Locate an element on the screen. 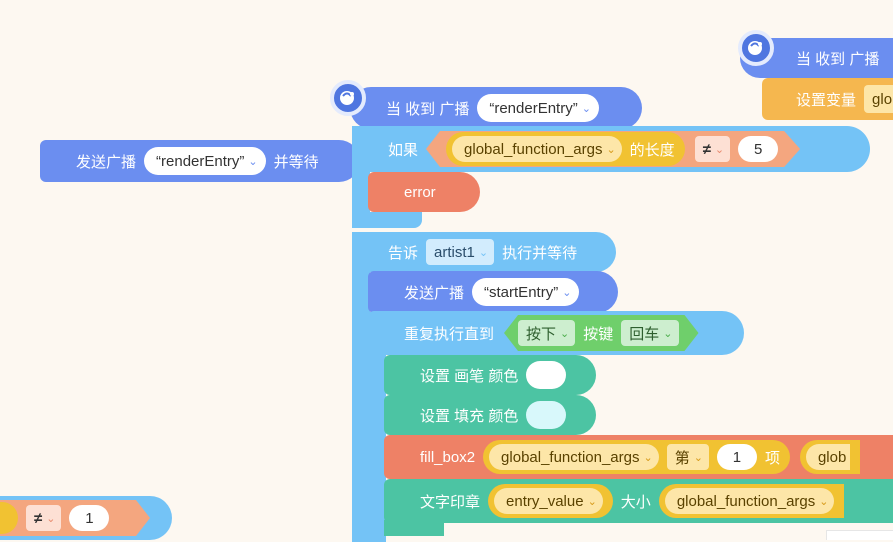 The width and height of the screenshot is (893, 542). if-label: 如果 is located at coordinates (403, 150).